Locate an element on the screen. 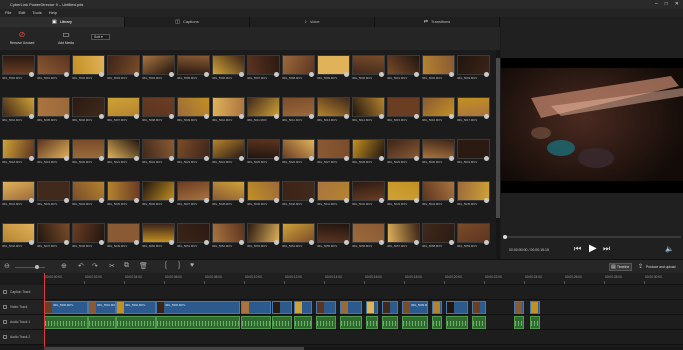  media-thumbnail: IMG_5628.MOV is located at coordinates (368, 153).